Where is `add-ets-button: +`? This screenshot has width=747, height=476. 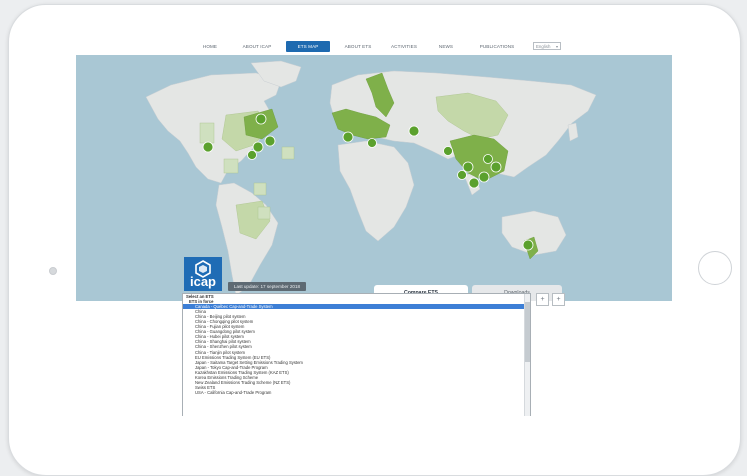 add-ets-button: + is located at coordinates (542, 299).